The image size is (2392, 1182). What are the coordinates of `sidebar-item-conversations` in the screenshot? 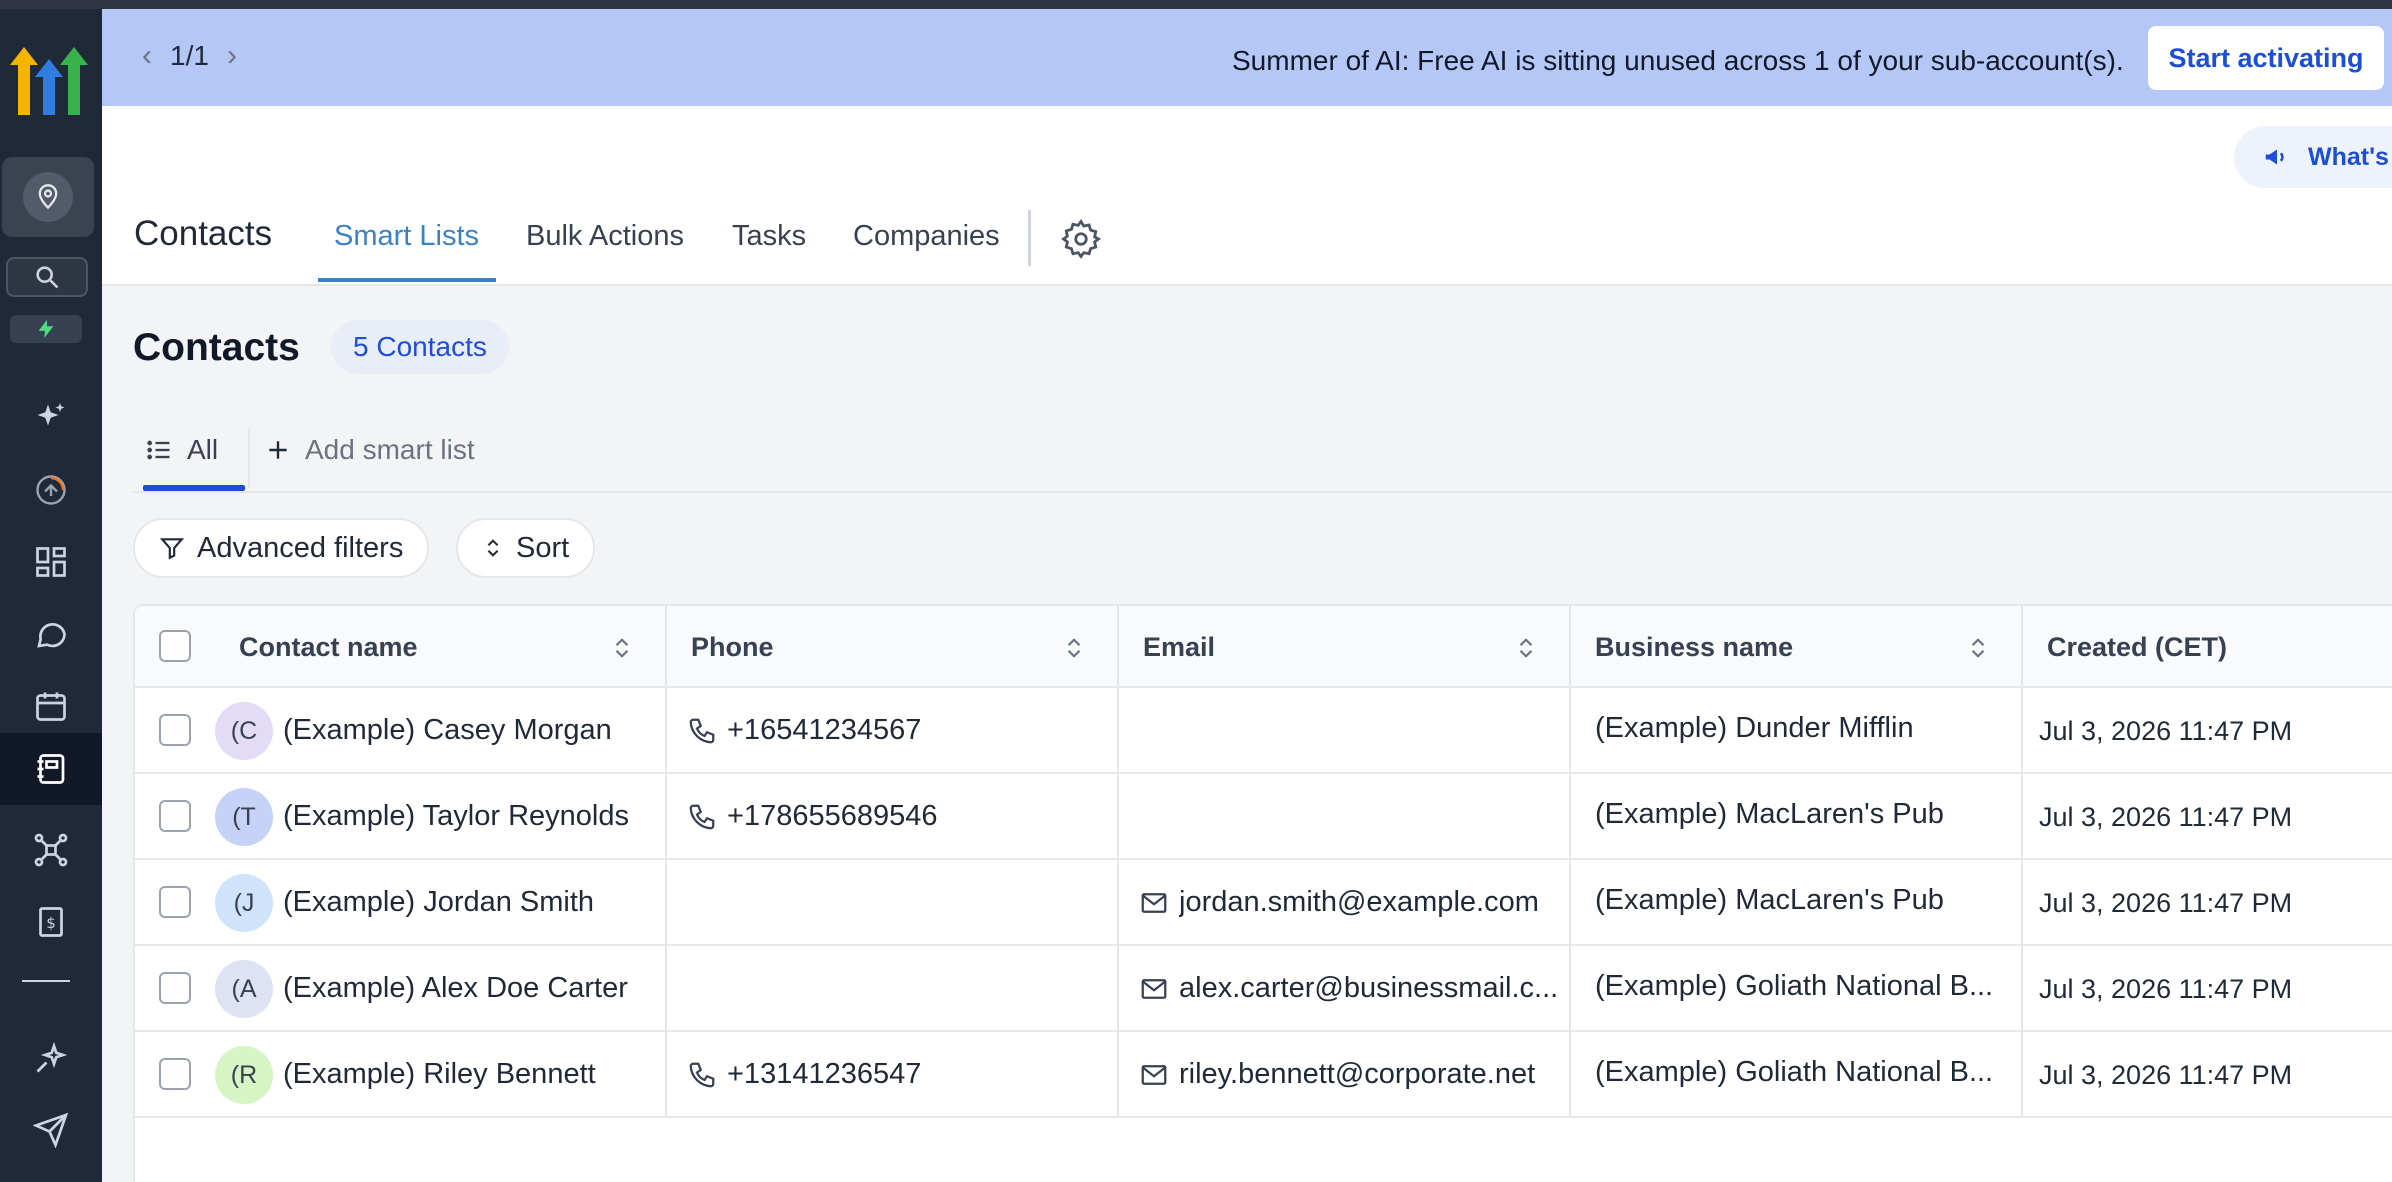 It's located at (51, 634).